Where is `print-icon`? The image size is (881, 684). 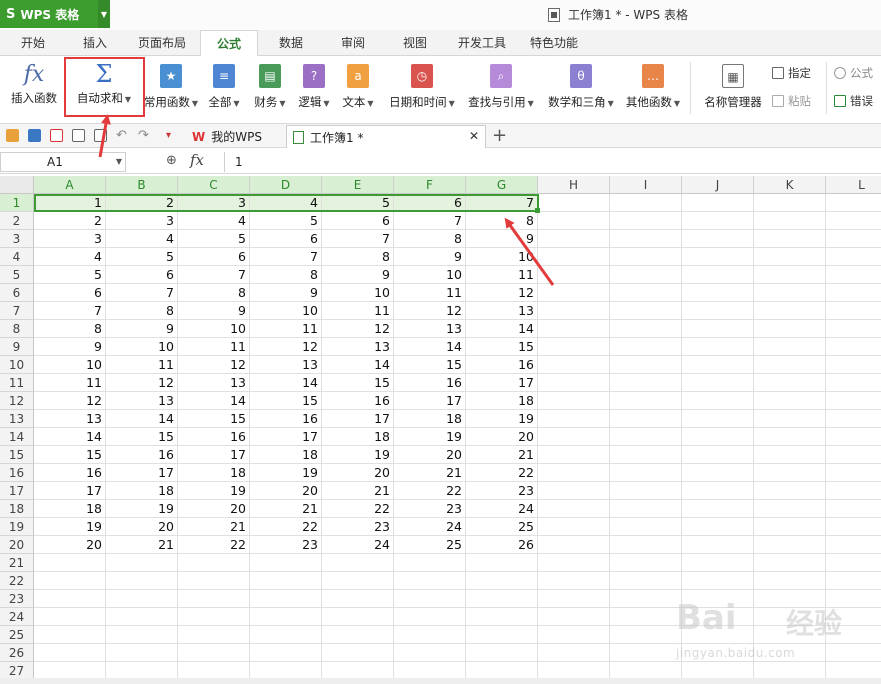
print-icon is located at coordinates (78, 135).